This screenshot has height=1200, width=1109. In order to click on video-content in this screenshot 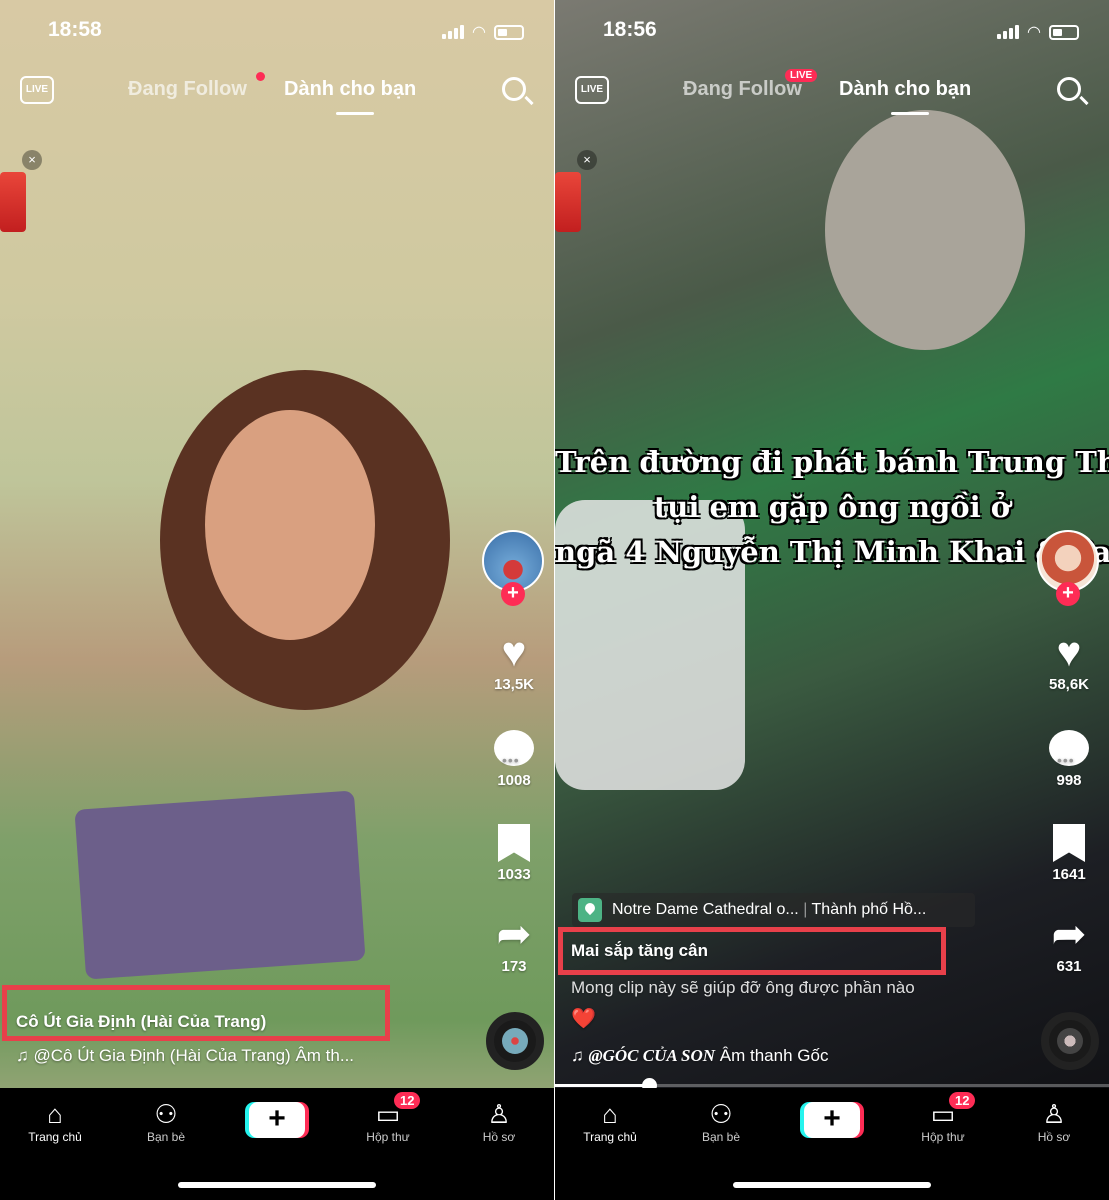, I will do `click(925, 230)`.